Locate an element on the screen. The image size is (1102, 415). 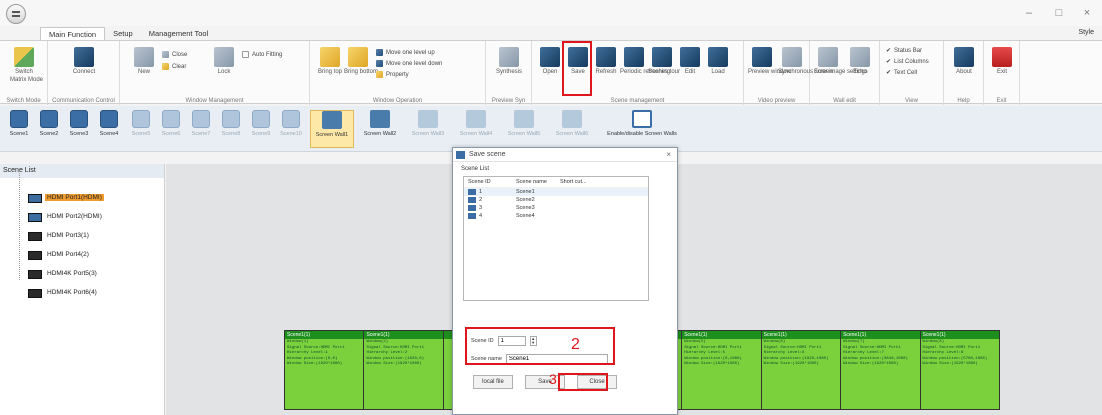
new-window-button: New is located at coordinates (144, 61).